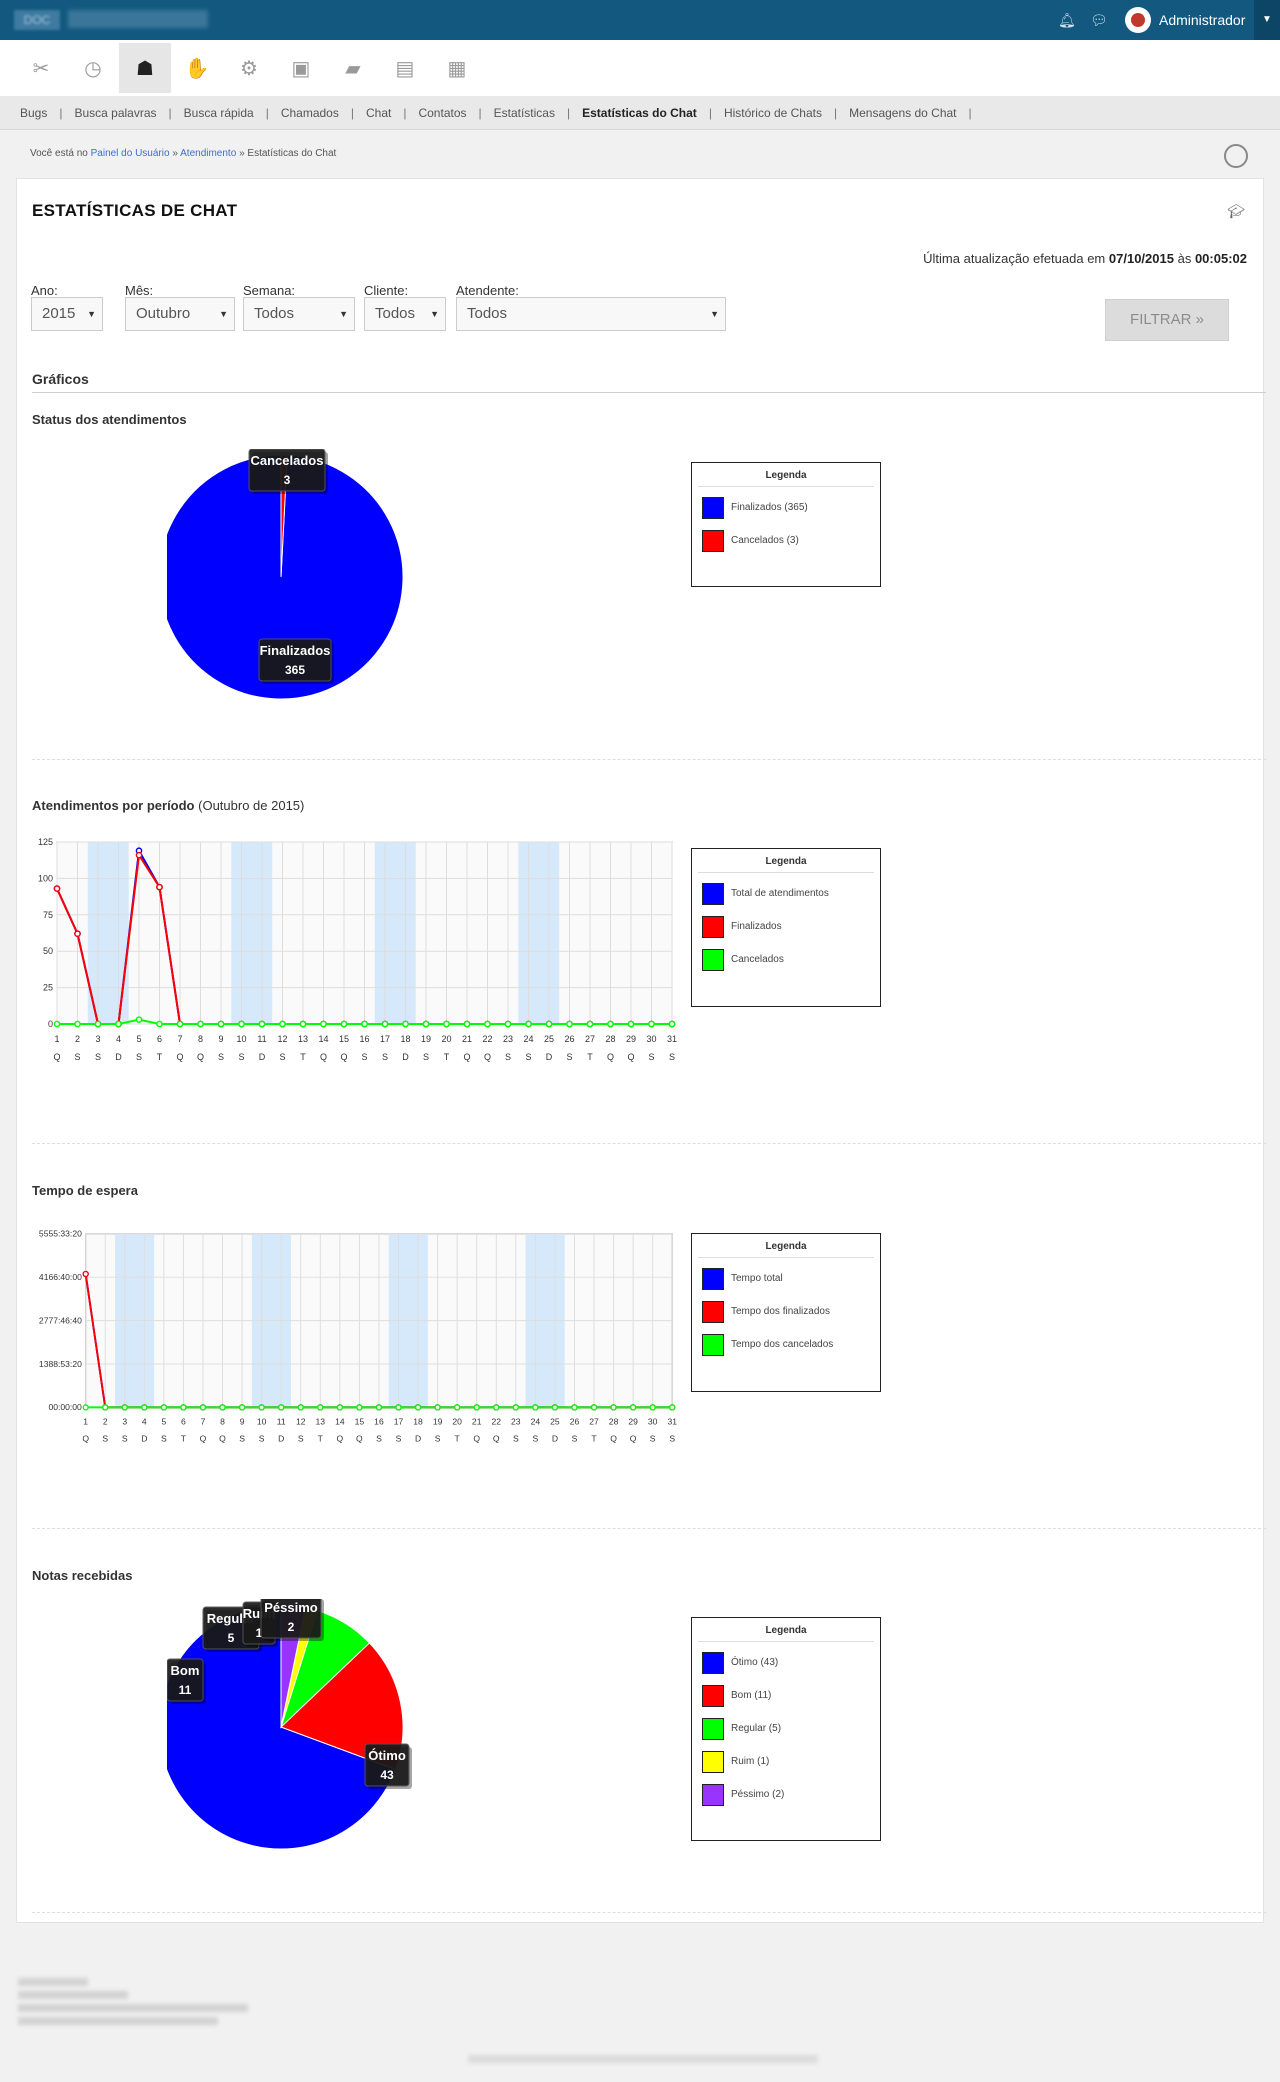 This screenshot has height=2082, width=1280. What do you see at coordinates (291, 1627) in the screenshot?
I see `slice-value: 2` at bounding box center [291, 1627].